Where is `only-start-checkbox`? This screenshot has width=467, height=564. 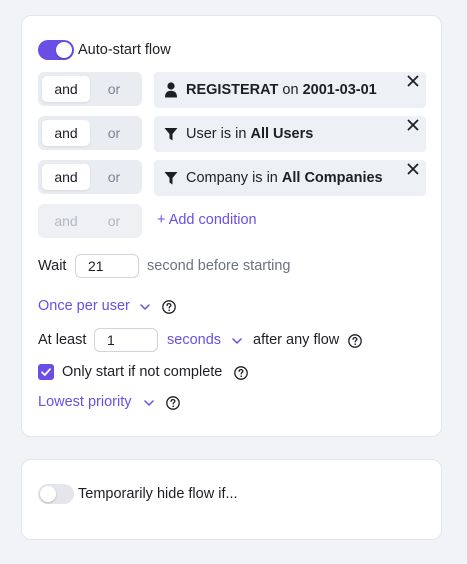 only-start-checkbox is located at coordinates (46, 372).